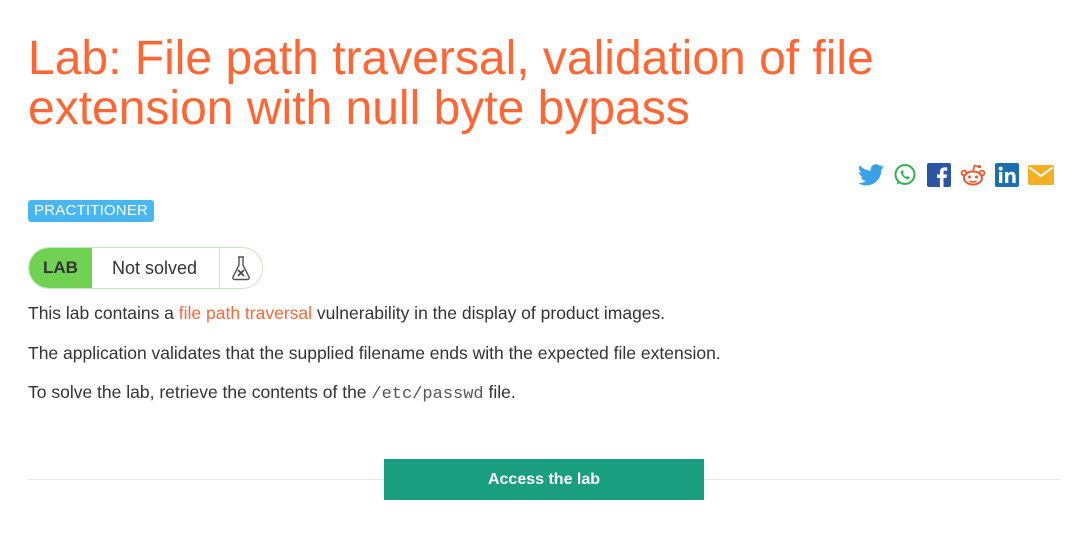 This screenshot has height=538, width=1080. I want to click on lab-status-text: Not solved, so click(154, 267).